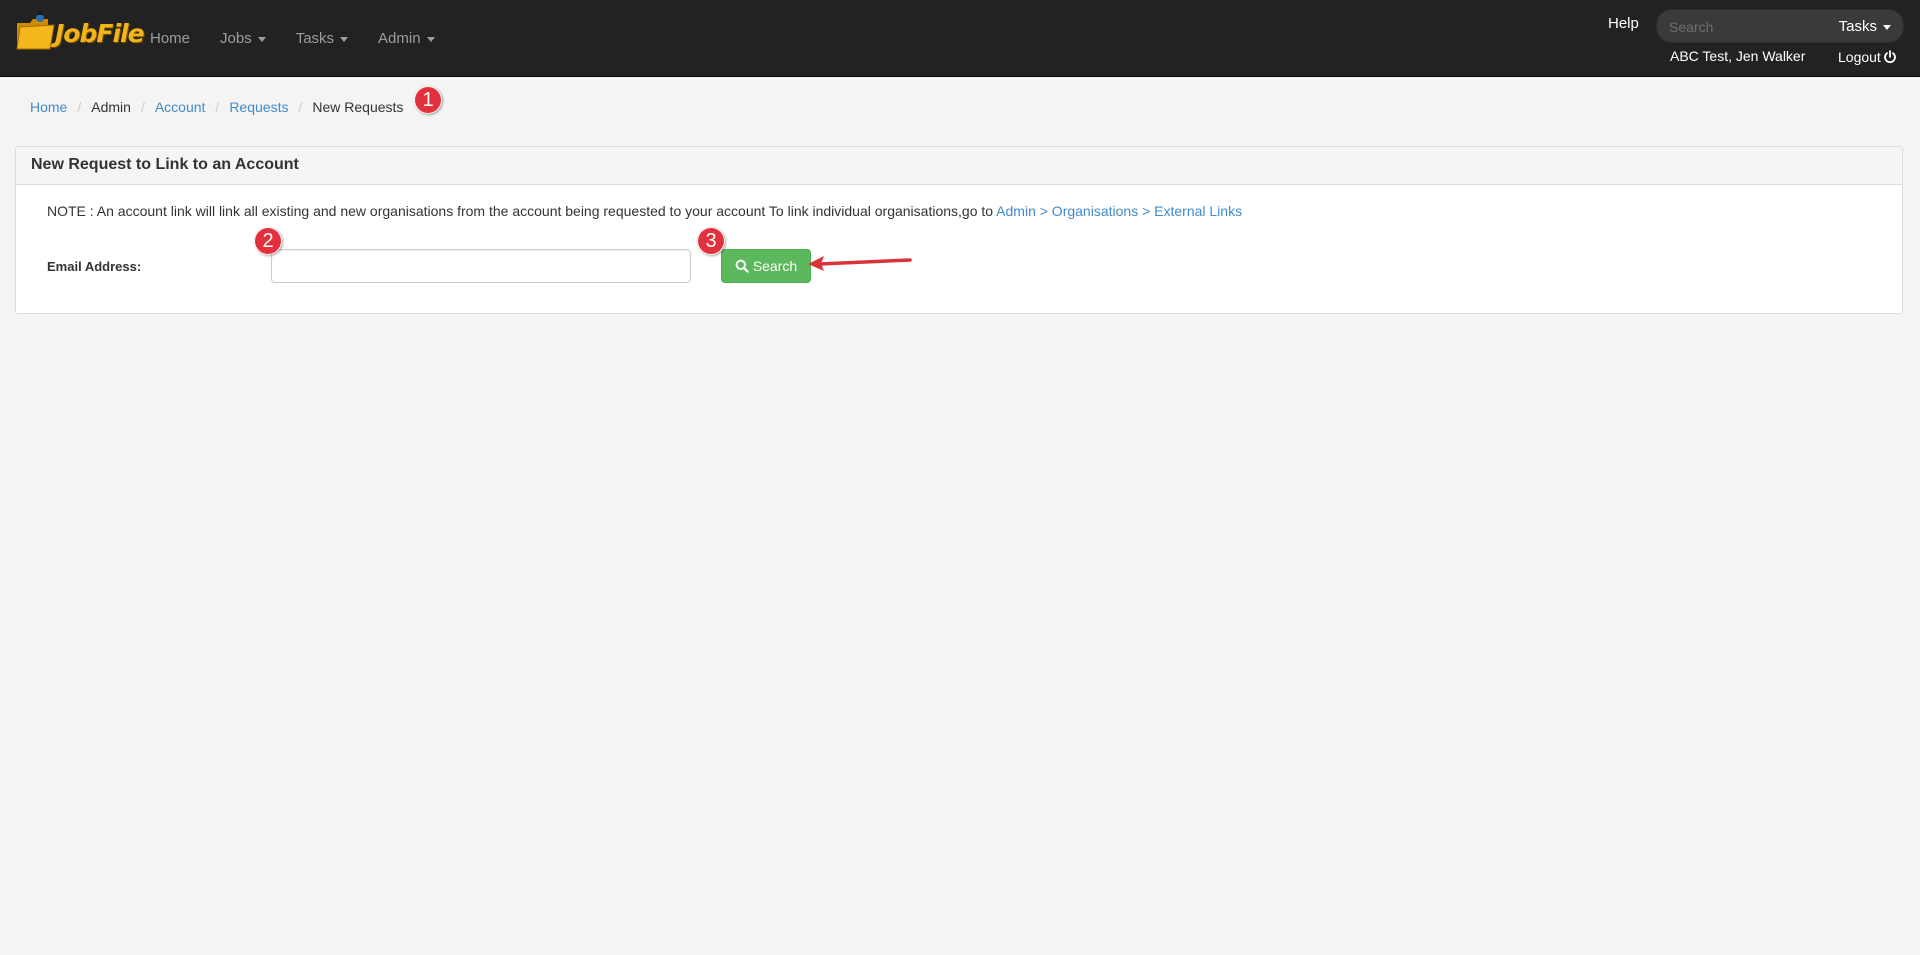  Describe the element at coordinates (1119, 211) in the screenshot. I see `external-links-link: Admin > Organisations > External Links` at that location.